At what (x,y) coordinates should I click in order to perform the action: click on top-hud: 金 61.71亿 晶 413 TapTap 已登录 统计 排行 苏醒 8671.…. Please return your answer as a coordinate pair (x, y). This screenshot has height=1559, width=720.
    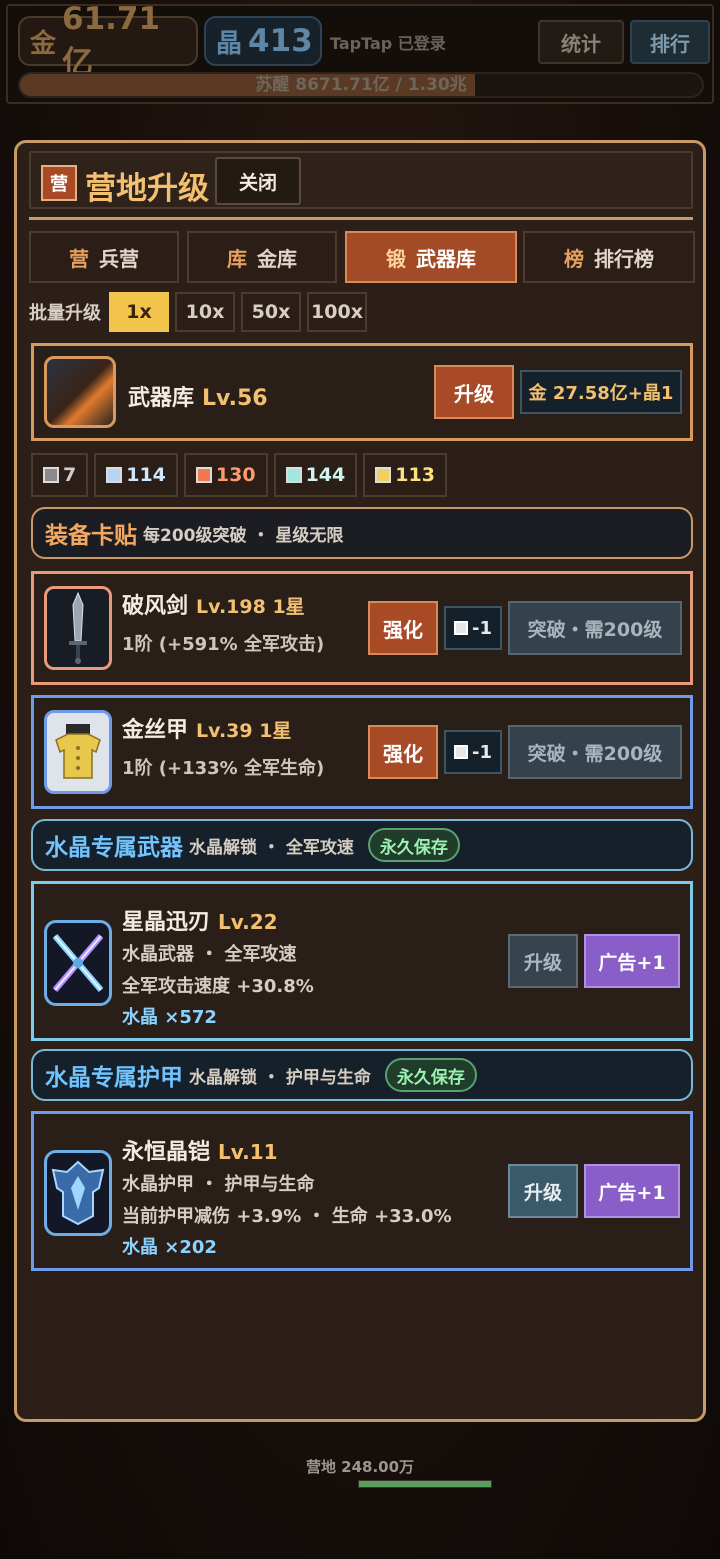
    Looking at the image, I should click on (360, 52).